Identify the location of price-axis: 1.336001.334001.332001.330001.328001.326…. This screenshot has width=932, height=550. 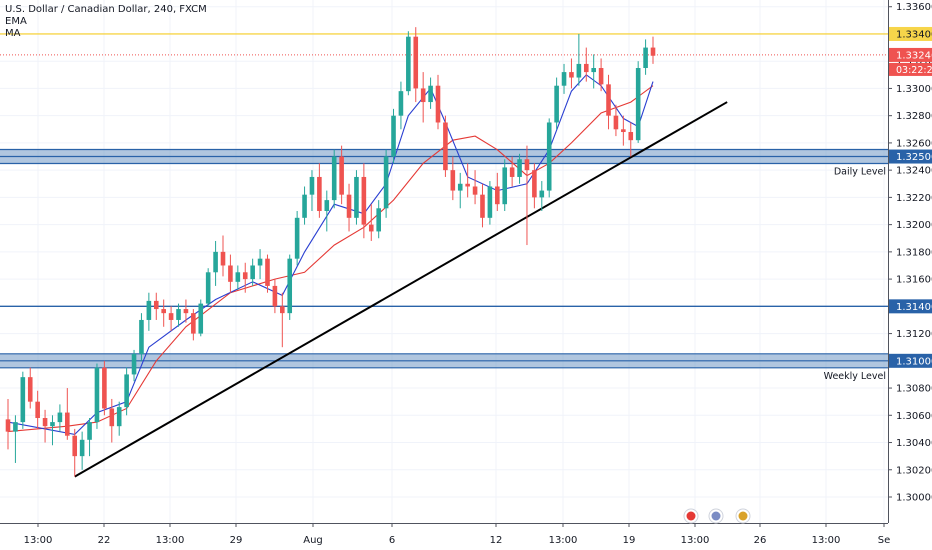
(910, 275).